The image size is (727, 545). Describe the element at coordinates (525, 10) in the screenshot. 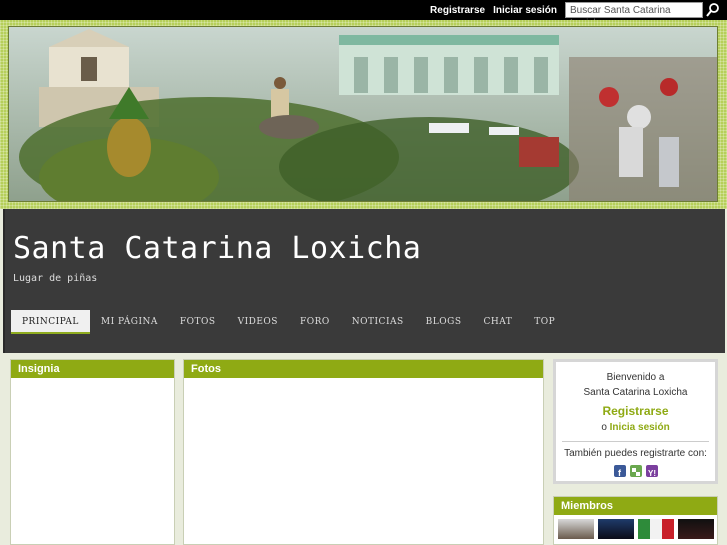

I see `login-link: Iniciar sesión` at that location.